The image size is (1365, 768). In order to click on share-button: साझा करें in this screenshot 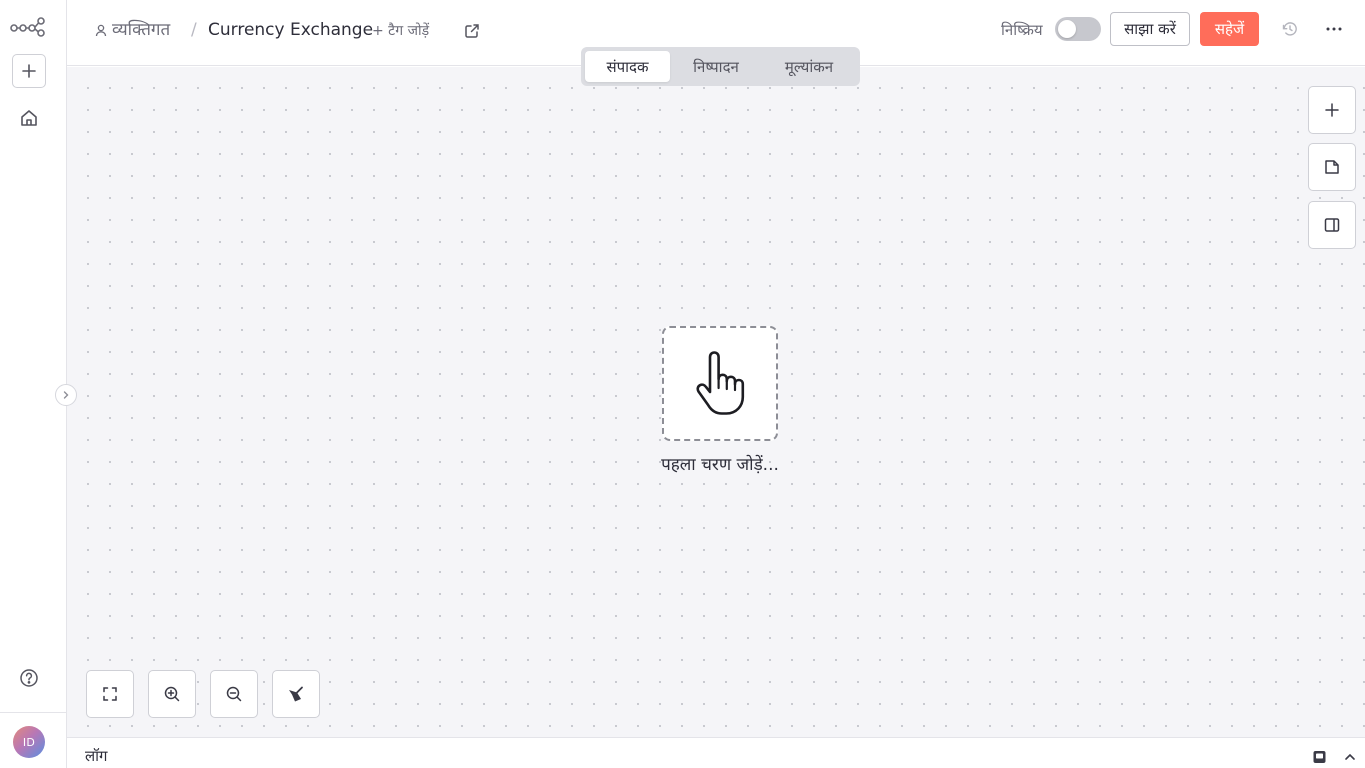, I will do `click(1150, 29)`.